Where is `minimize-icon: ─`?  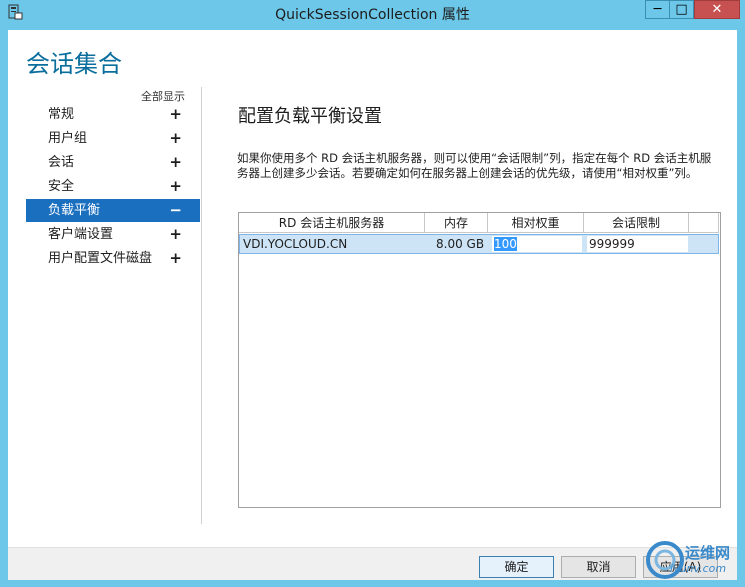
minimize-icon: ─ is located at coordinates (657, 9).